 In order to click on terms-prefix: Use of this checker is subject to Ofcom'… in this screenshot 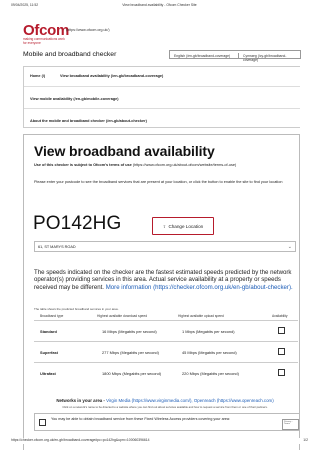, I will do `click(83, 165)`.